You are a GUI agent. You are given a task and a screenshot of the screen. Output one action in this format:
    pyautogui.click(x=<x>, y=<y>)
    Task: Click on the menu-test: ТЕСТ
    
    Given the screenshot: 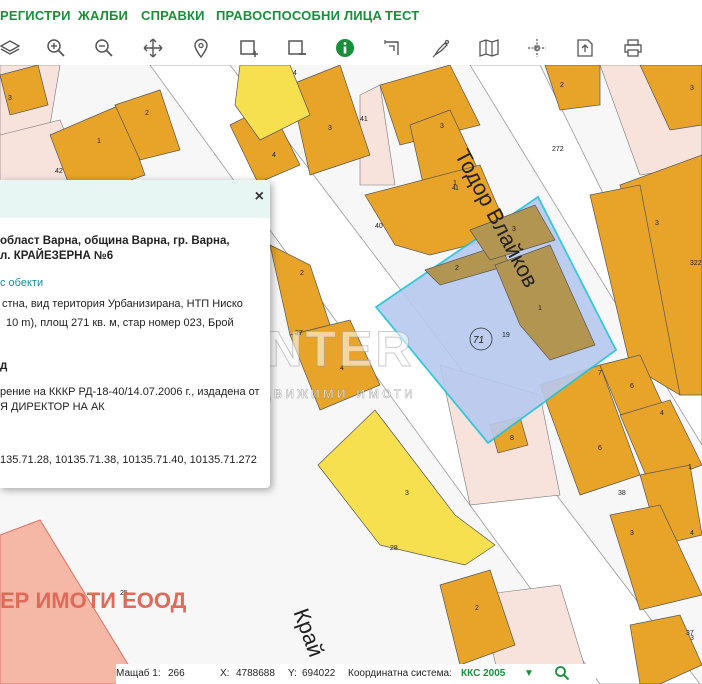 What is the action you would take?
    pyautogui.click(x=402, y=15)
    